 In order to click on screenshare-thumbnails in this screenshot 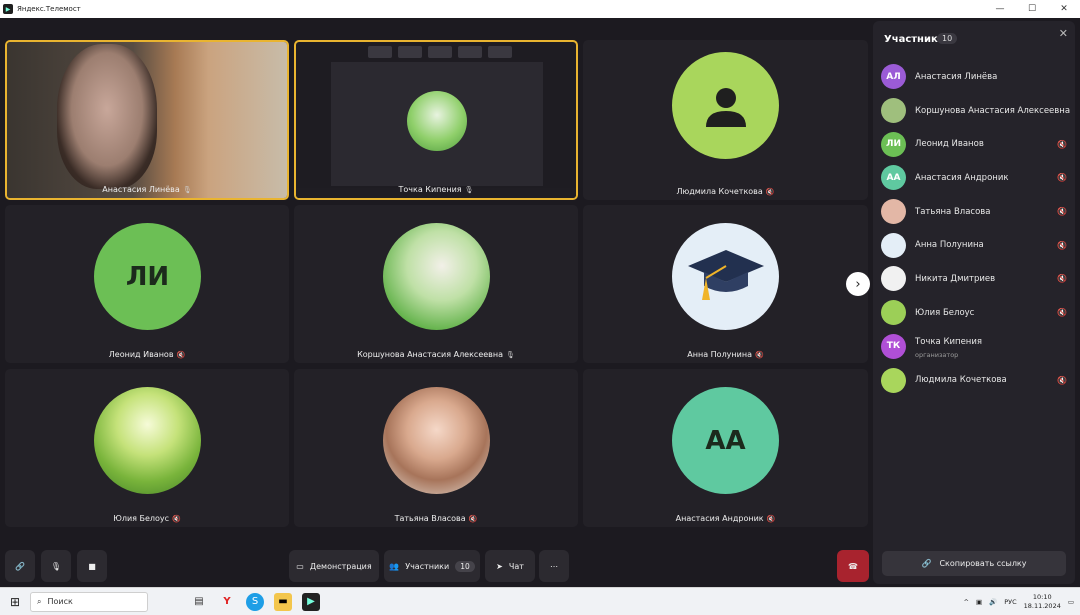, I will do `click(440, 52)`.